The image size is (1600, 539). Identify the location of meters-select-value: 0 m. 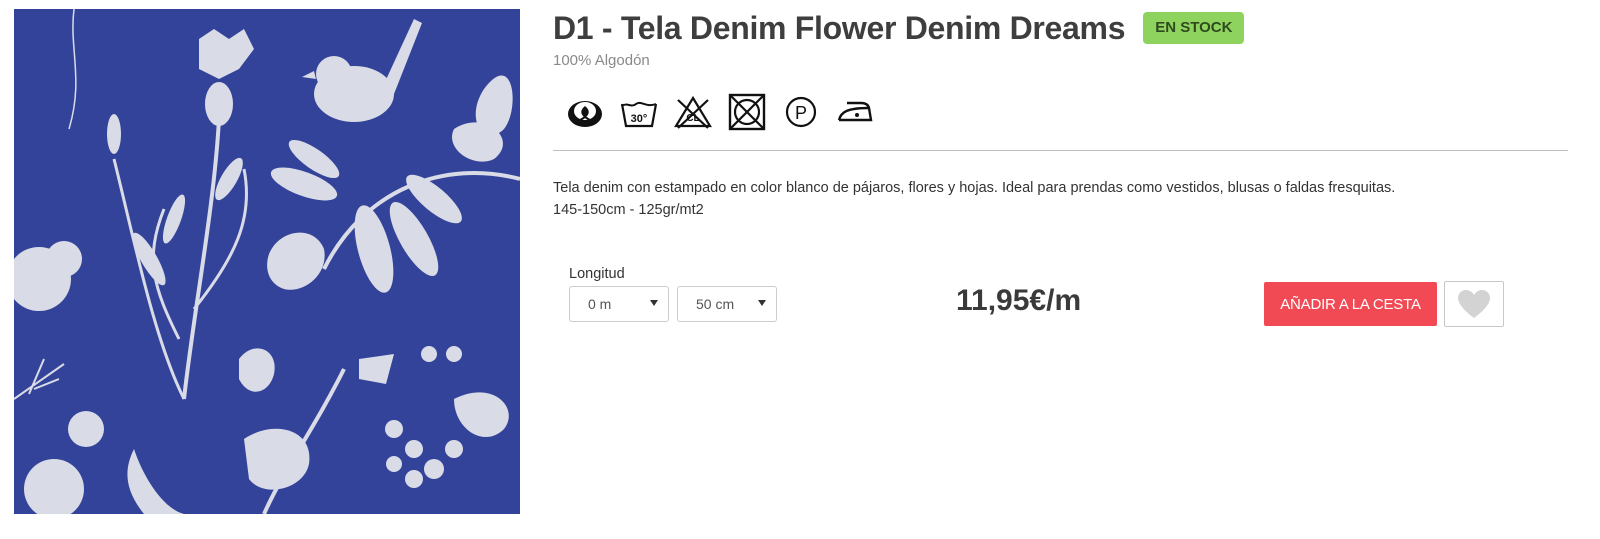
(600, 304).